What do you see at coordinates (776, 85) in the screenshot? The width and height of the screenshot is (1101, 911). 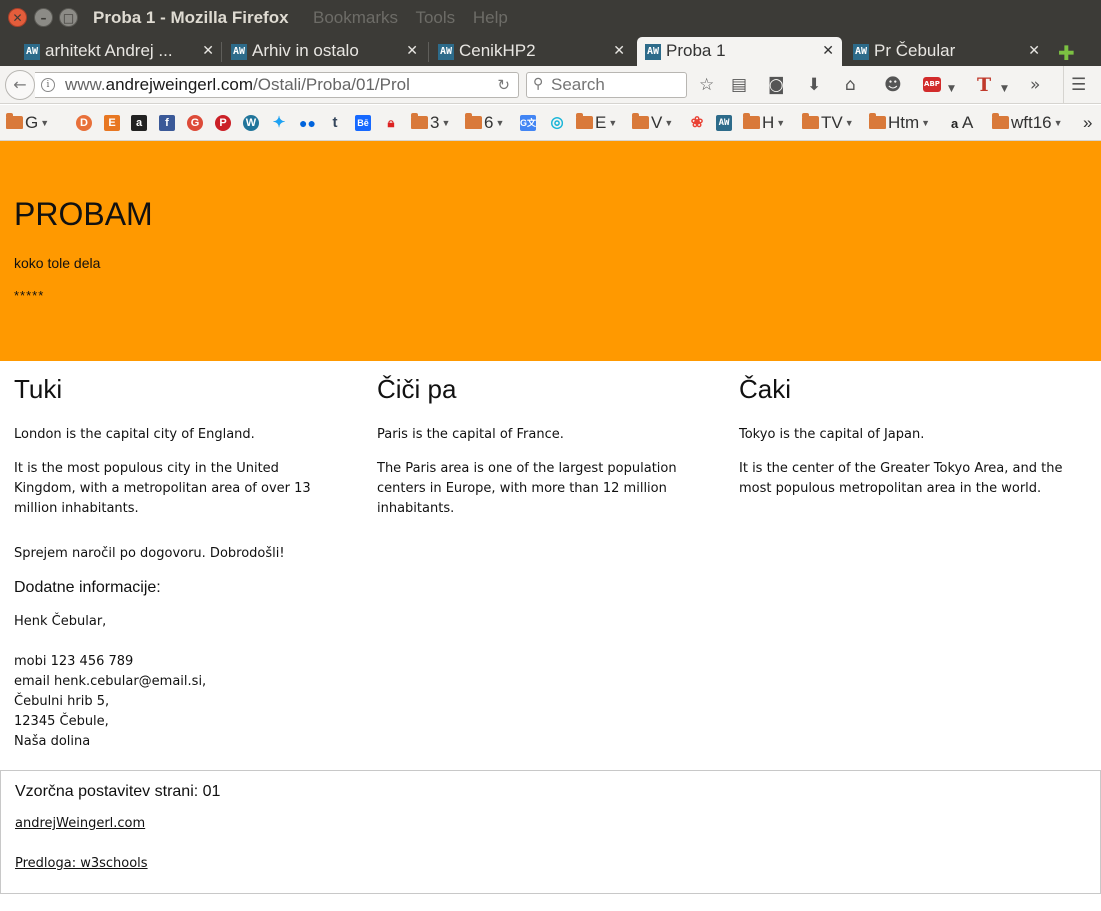 I see `pocket-icon: ◙` at bounding box center [776, 85].